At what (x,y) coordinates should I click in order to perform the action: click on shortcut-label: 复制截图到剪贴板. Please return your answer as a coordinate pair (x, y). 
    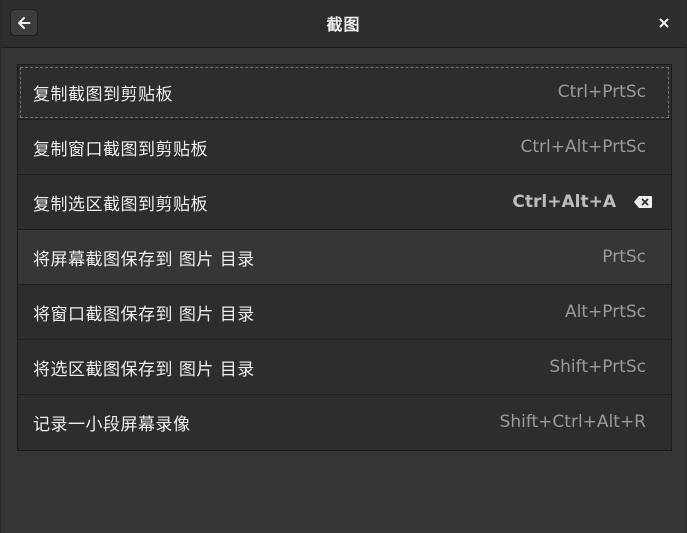
    Looking at the image, I should click on (103, 94).